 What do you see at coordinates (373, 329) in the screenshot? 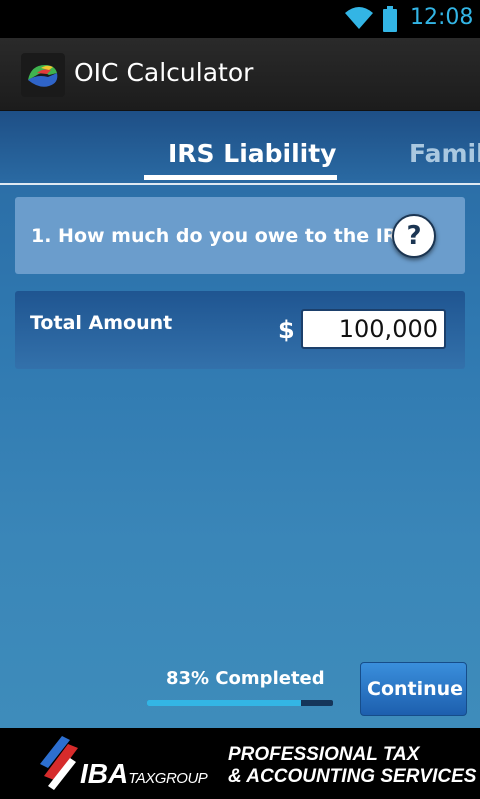
I see `total-amount-input` at bounding box center [373, 329].